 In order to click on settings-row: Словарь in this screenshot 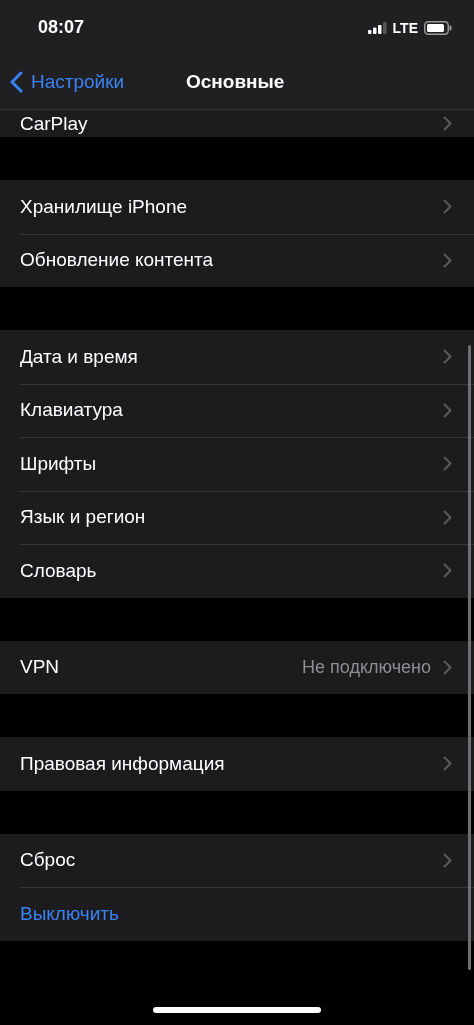, I will do `click(237, 571)`.